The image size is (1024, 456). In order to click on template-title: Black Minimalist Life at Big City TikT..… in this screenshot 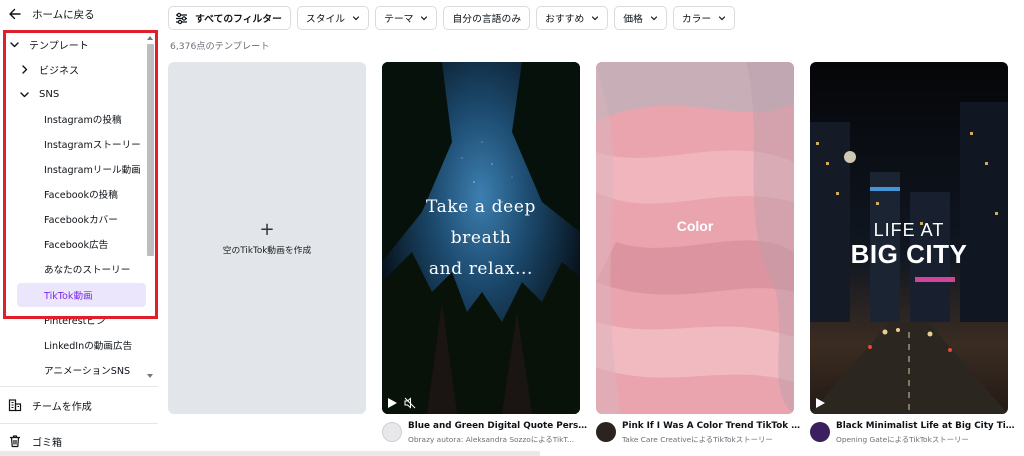, I will do `click(926, 426)`.